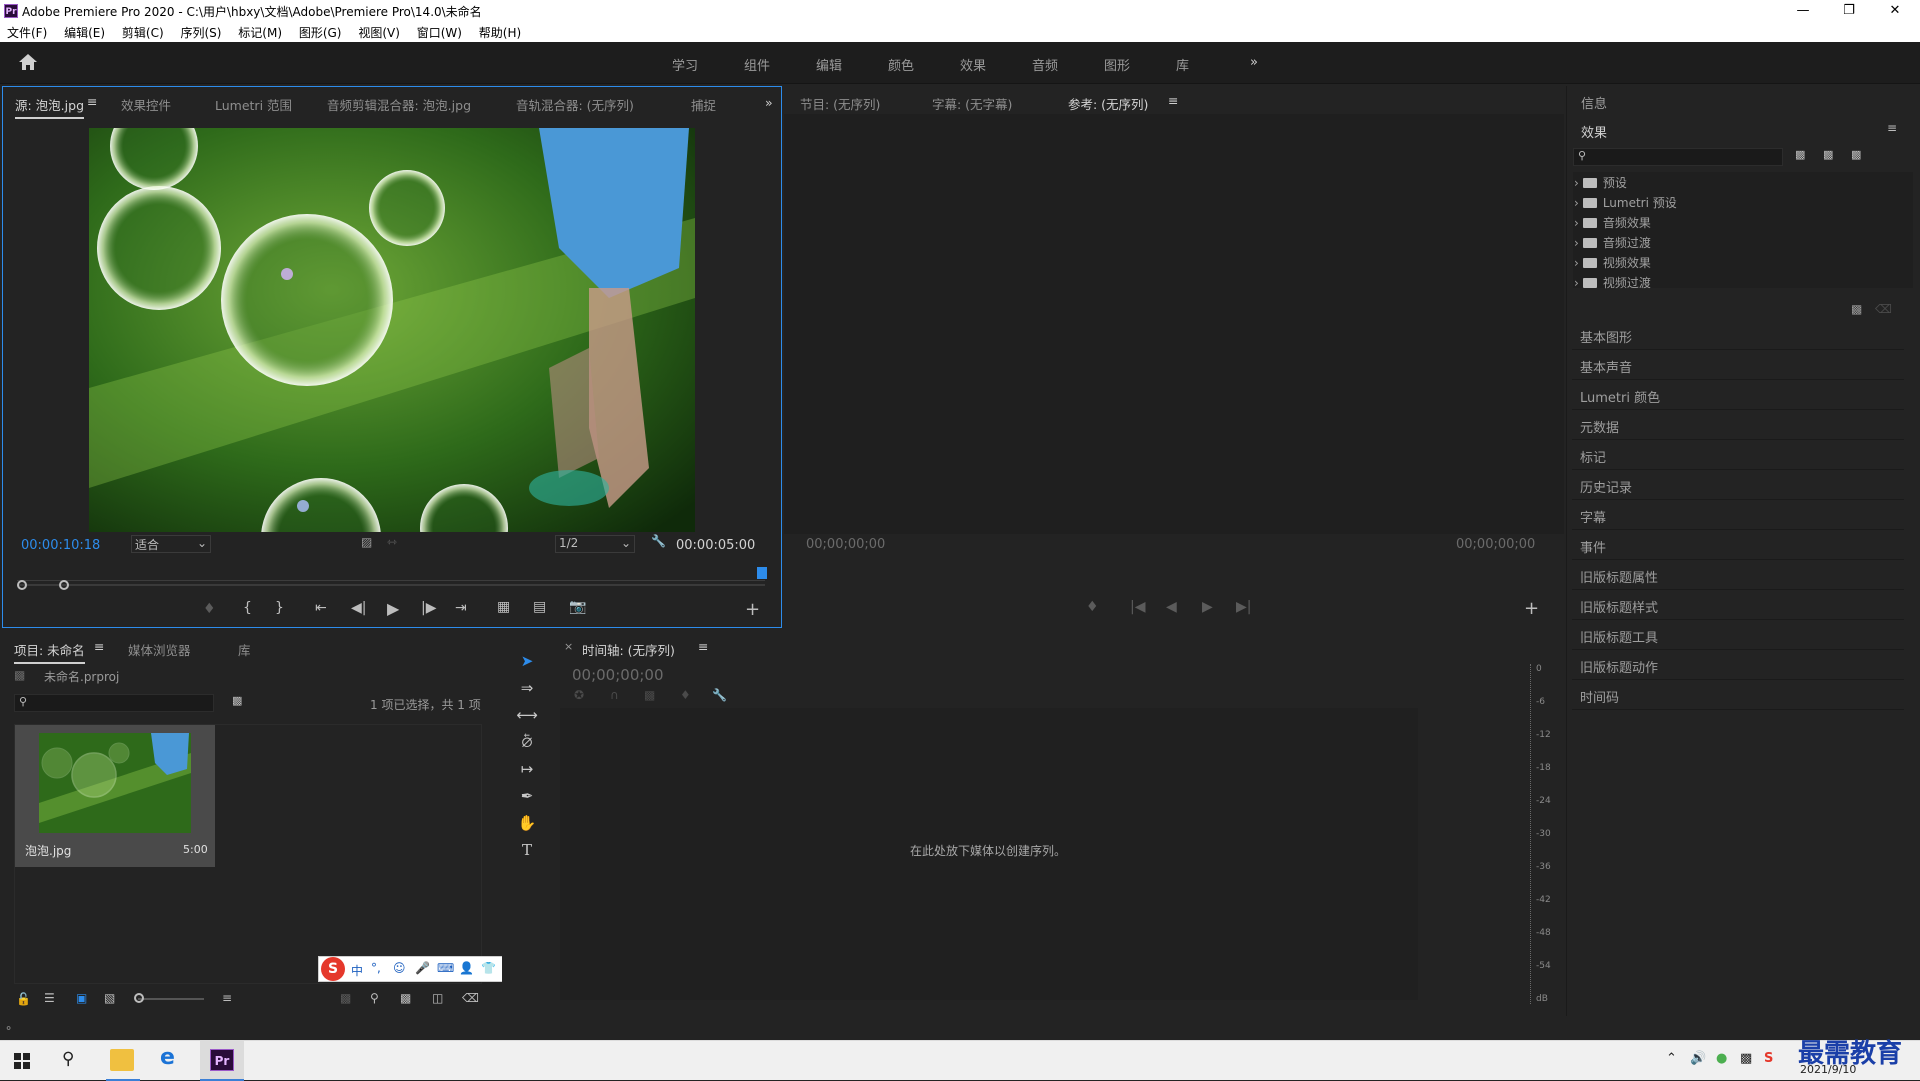 Image resolution: width=1920 pixels, height=1081 pixels. I want to click on workspace-color: 颜色, so click(901, 64).